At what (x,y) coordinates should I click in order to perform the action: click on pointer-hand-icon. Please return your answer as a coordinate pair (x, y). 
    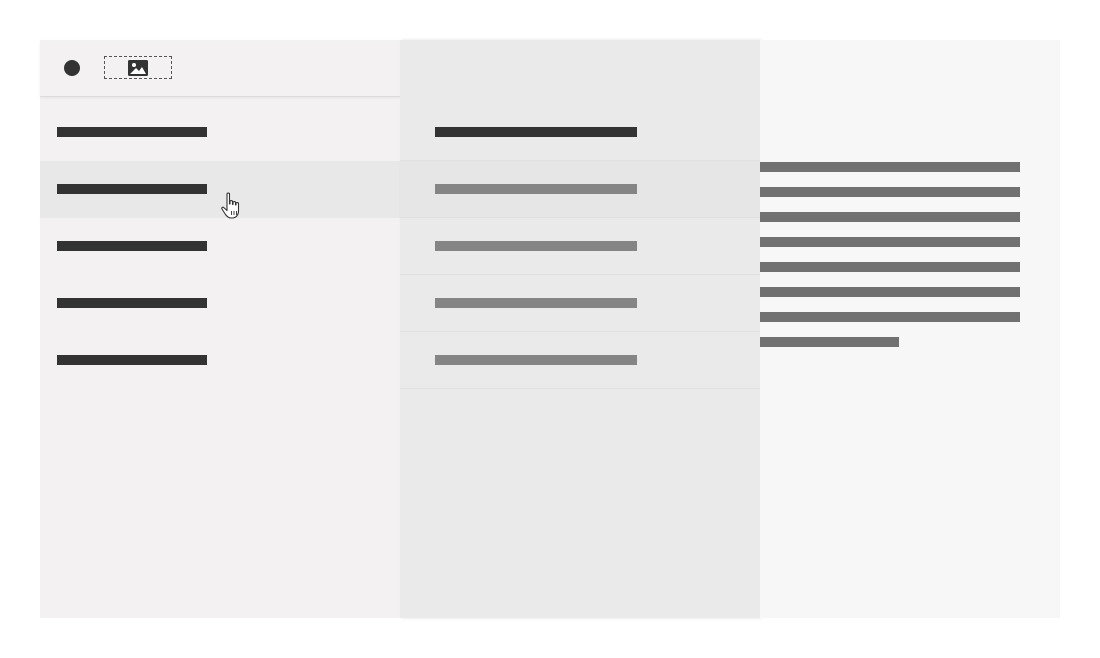
    Looking at the image, I should click on (230, 205).